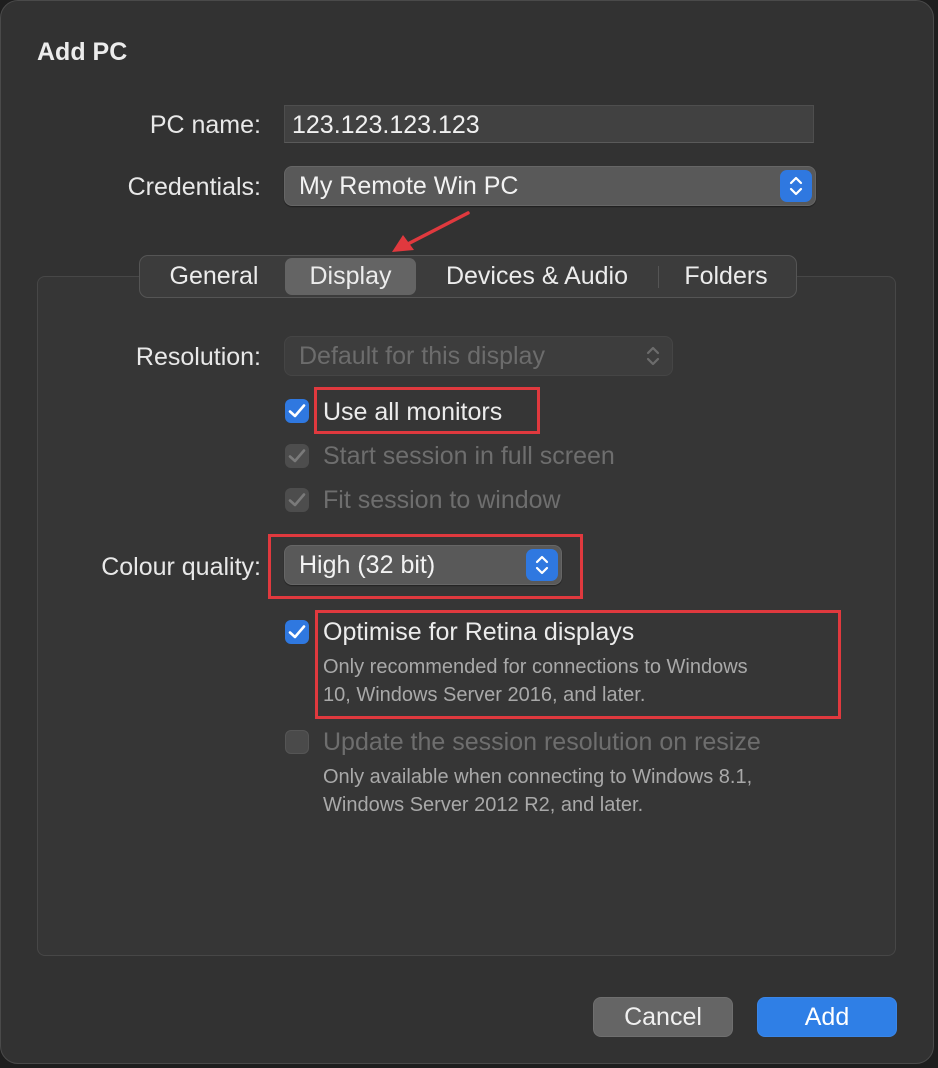  I want to click on resolution-label: Resolution:, so click(198, 357).